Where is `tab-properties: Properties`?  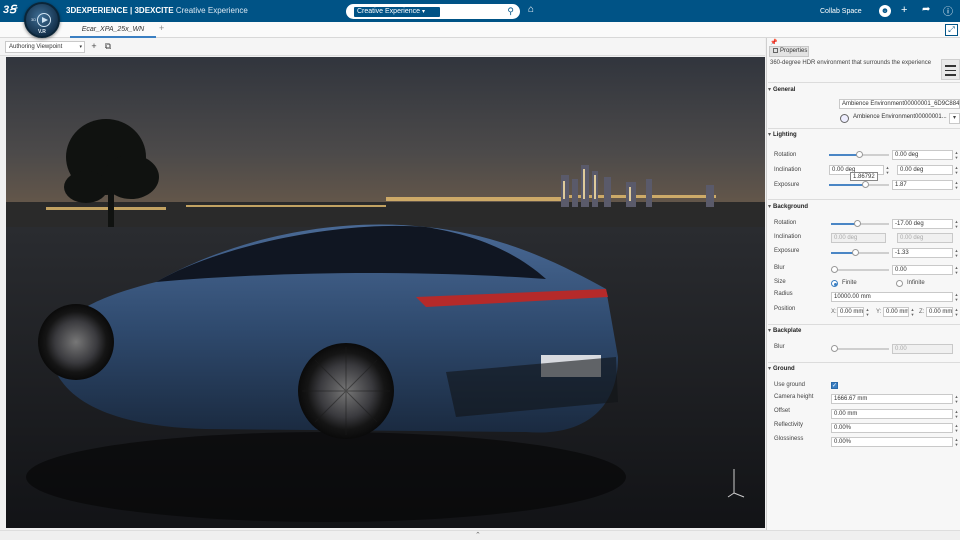
tab-properties: Properties is located at coordinates (789, 51).